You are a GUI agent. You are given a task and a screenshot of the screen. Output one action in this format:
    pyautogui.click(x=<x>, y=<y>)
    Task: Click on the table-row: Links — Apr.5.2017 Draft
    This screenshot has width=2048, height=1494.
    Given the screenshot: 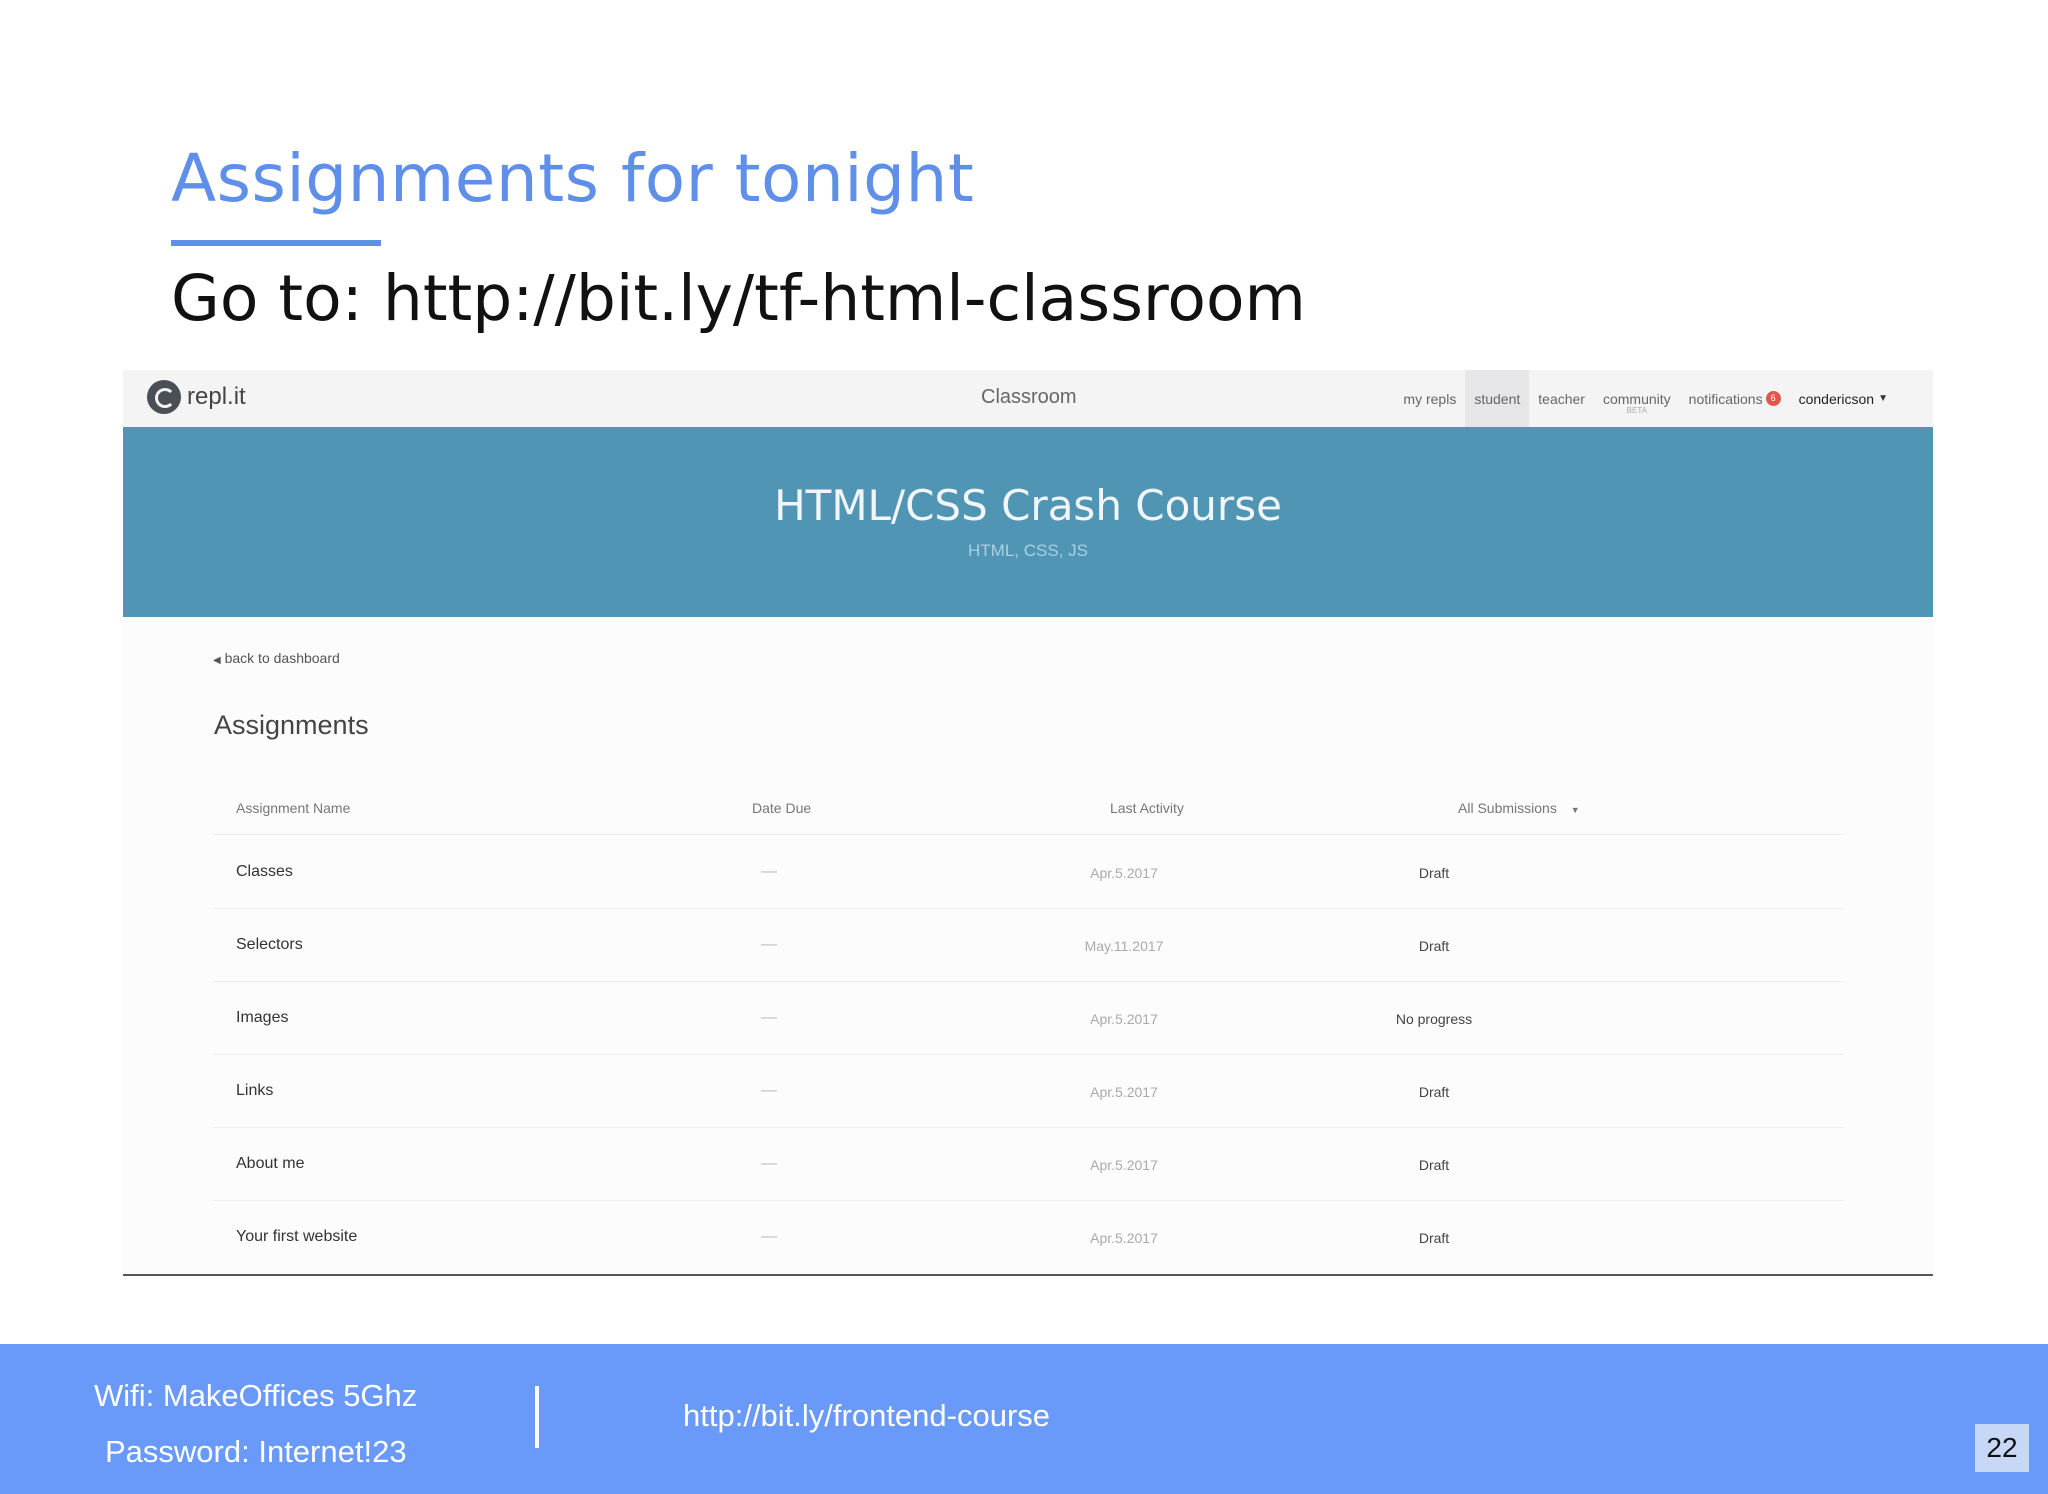 What is the action you would take?
    pyautogui.click(x=1029, y=1091)
    